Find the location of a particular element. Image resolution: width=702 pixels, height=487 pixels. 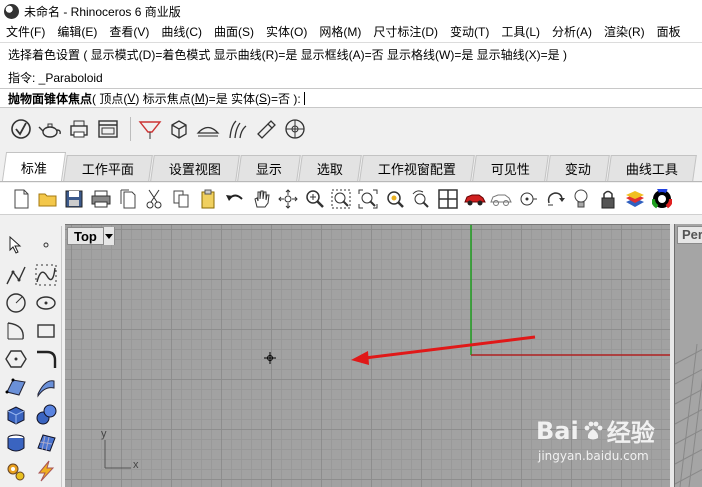

menu-tools: 工具(L) is located at coordinates (520, 32).